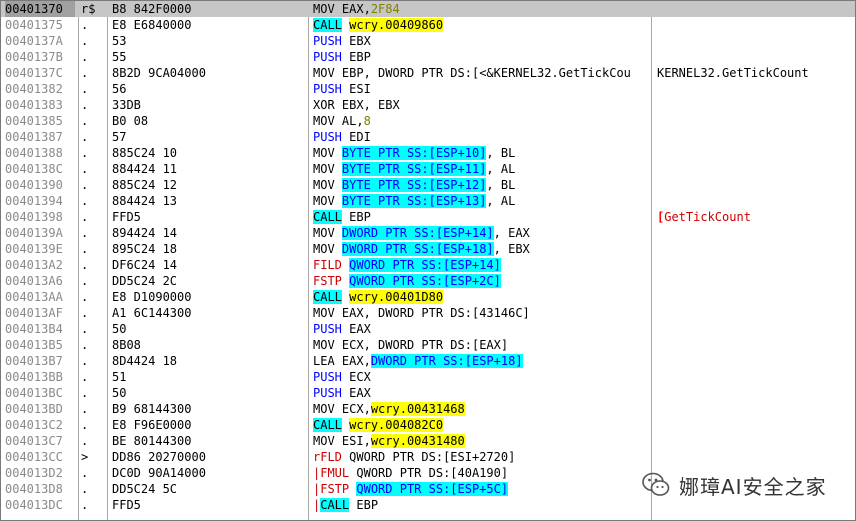 The height and width of the screenshot is (521, 856). What do you see at coordinates (34, 185) in the screenshot?
I see `address-cell: 00401390` at bounding box center [34, 185].